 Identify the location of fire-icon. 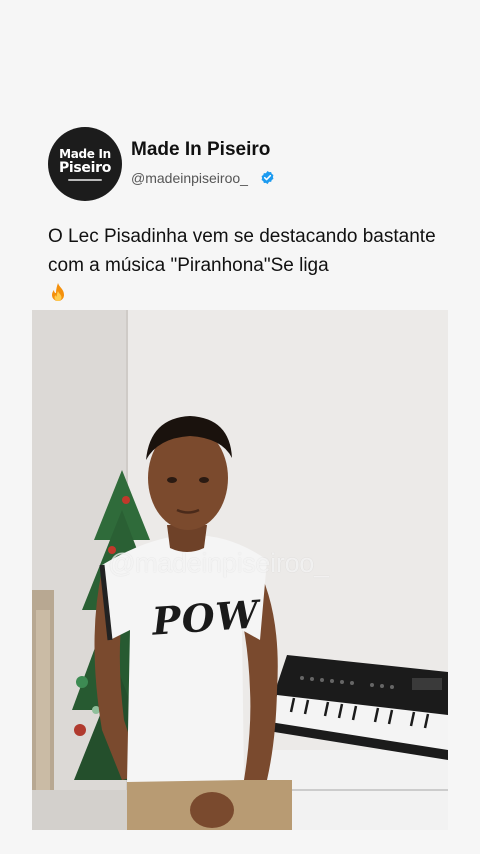
(58, 292).